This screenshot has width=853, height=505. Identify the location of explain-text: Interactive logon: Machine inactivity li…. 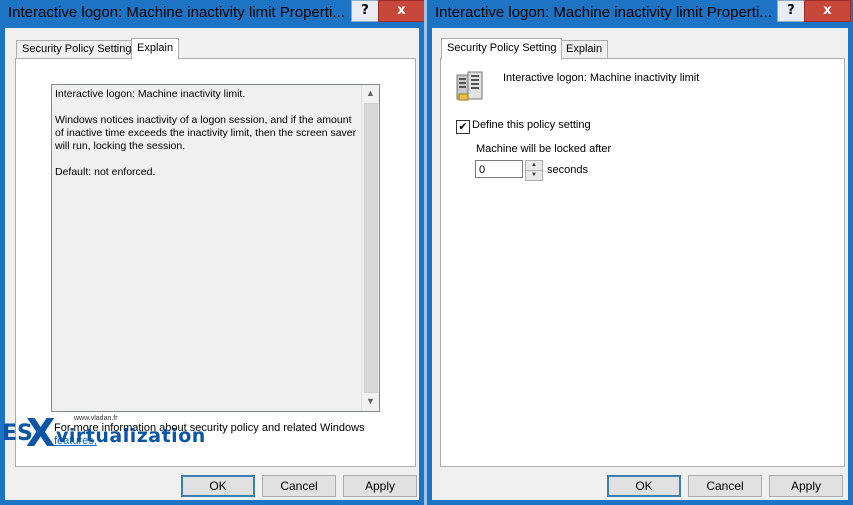
(209, 140).